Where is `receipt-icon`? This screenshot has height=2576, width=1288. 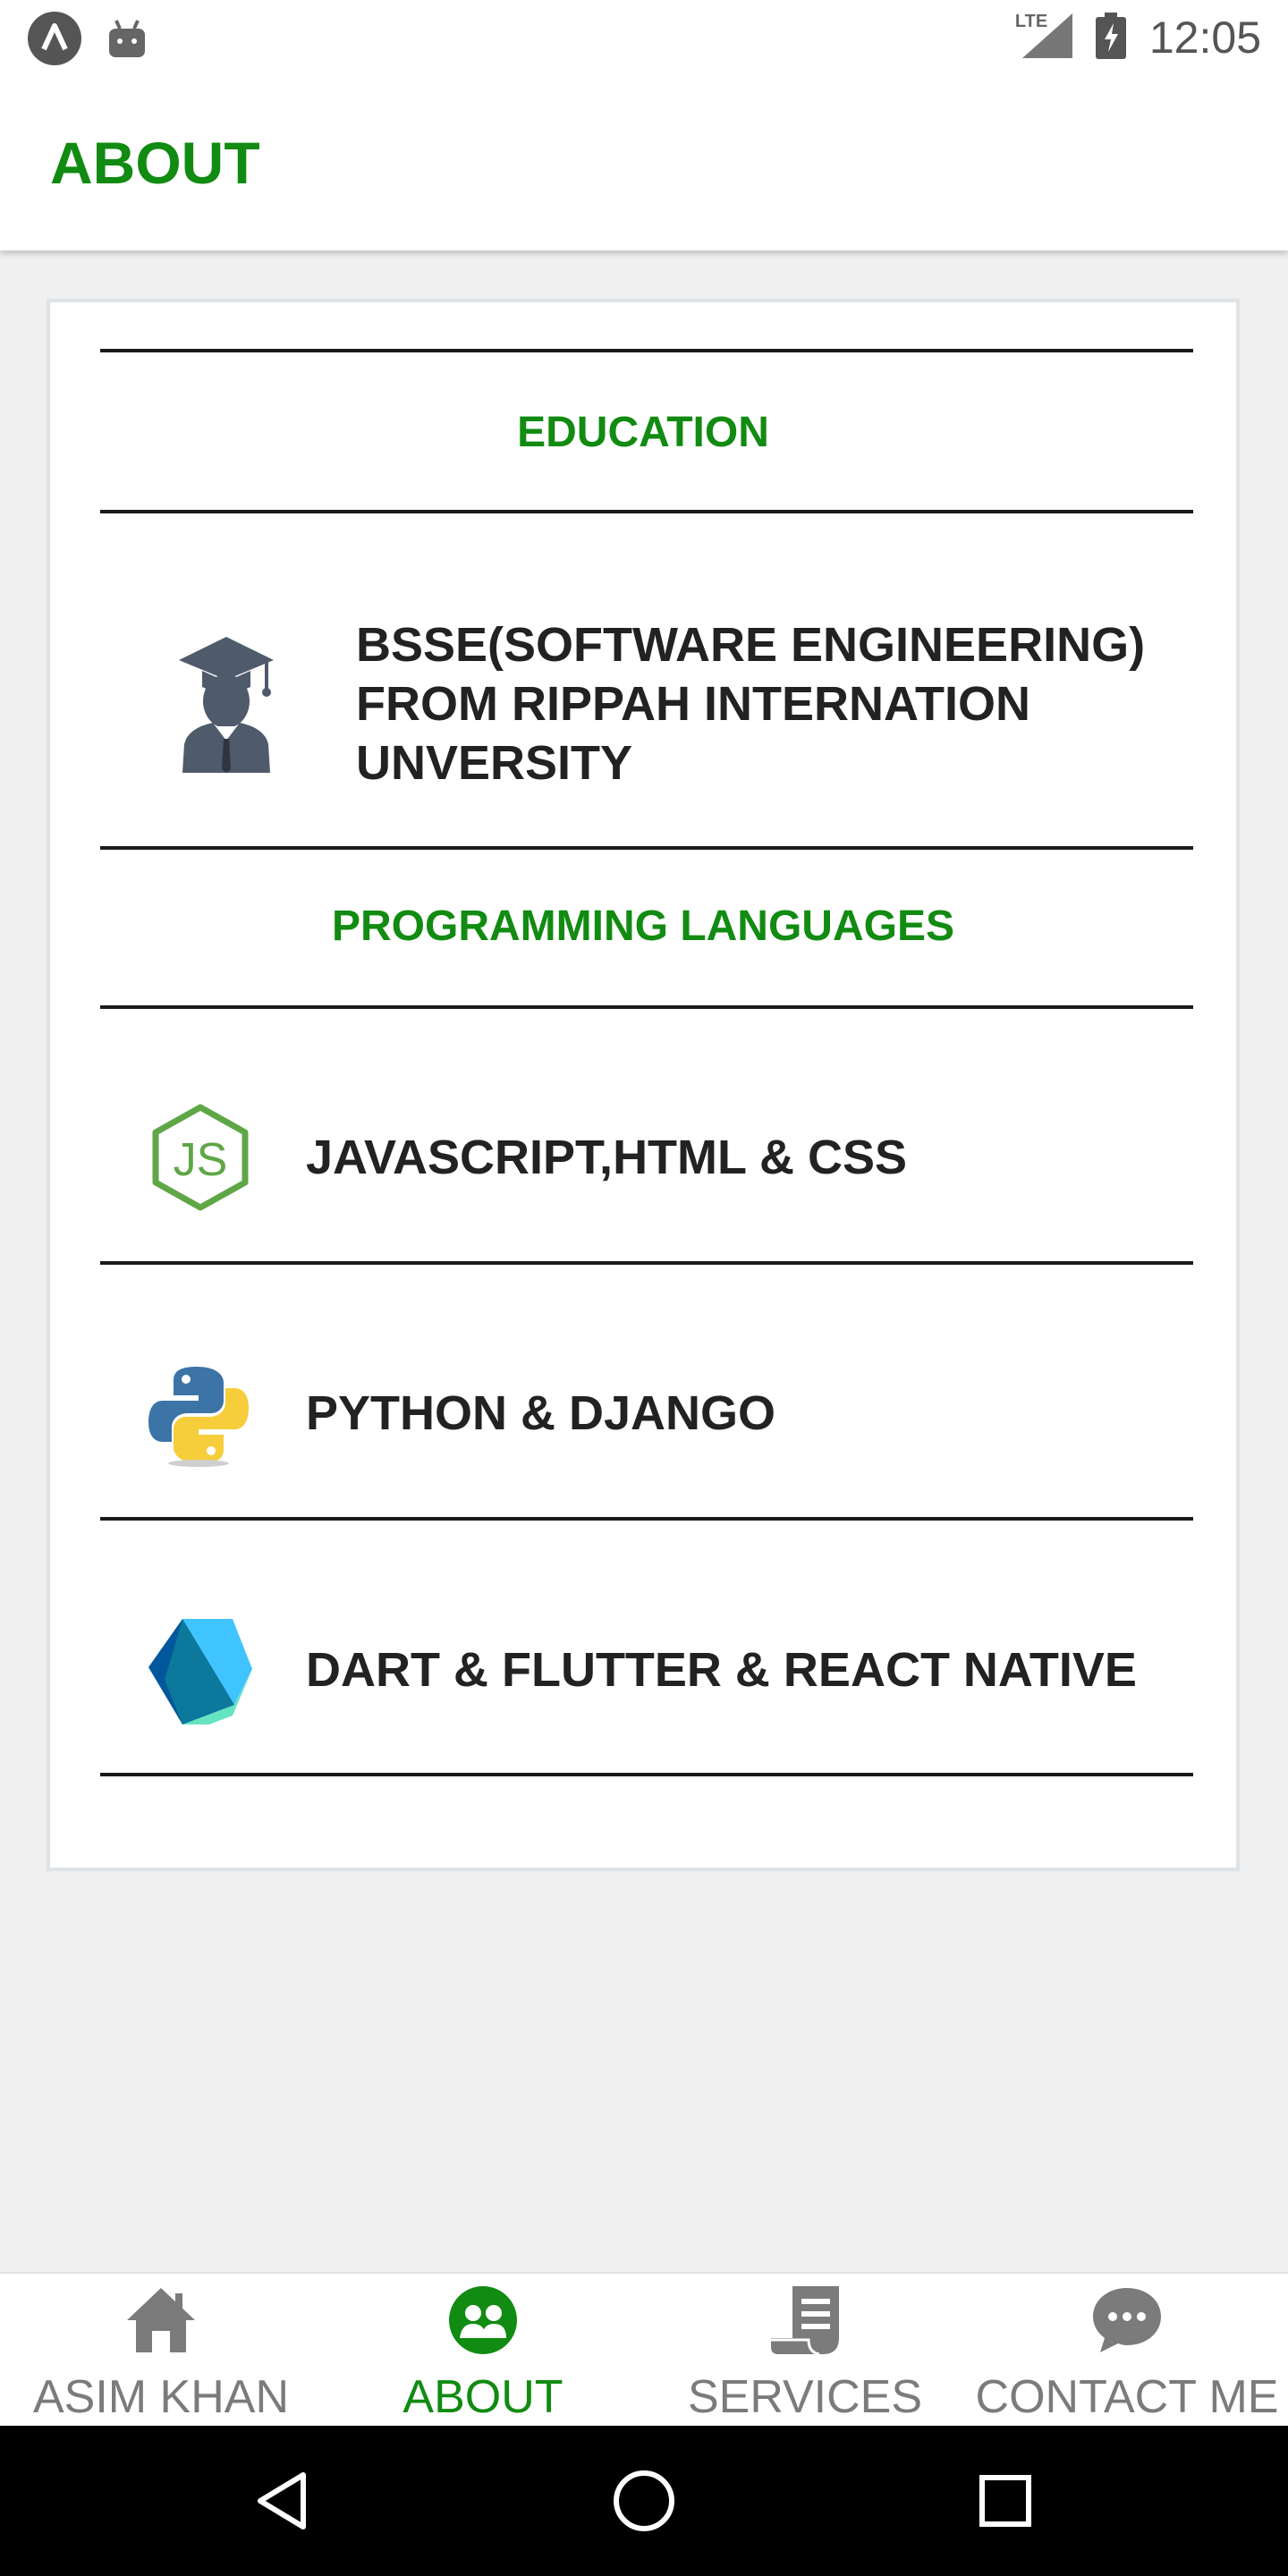 receipt-icon is located at coordinates (805, 2320).